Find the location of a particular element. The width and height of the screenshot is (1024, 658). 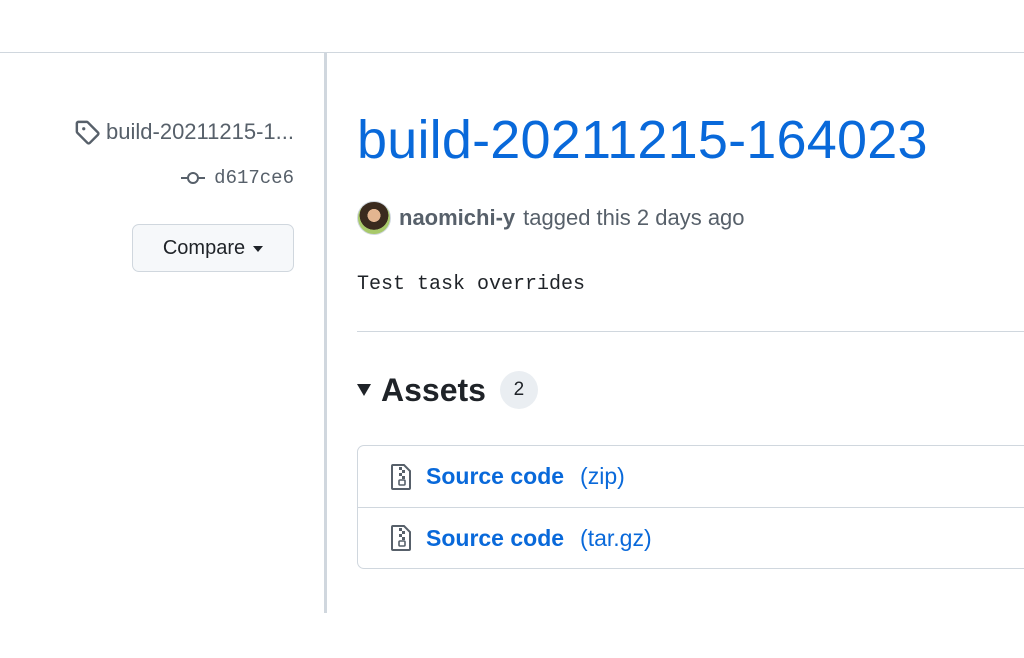

commit-icon is located at coordinates (193, 178).